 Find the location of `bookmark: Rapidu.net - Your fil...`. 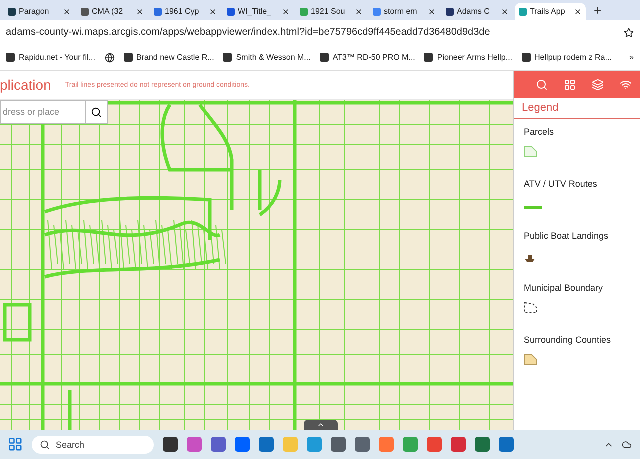

bookmark: Rapidu.net - Your fil... is located at coordinates (51, 57).